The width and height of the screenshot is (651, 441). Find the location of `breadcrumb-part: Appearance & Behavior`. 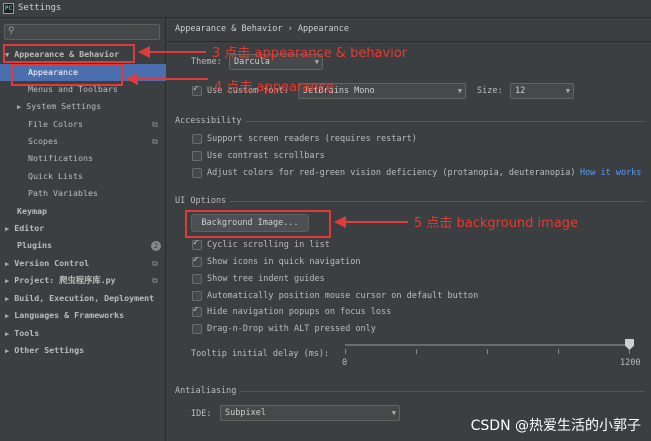

breadcrumb-part: Appearance & Behavior is located at coordinates (229, 29).